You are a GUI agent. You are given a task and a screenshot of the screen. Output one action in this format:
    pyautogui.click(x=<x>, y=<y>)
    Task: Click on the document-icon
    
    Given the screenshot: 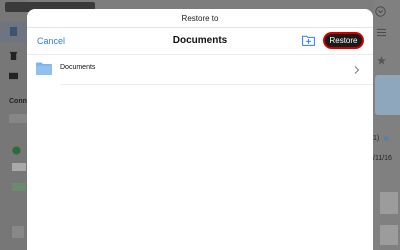 What is the action you would take?
    pyautogui.click(x=13, y=31)
    